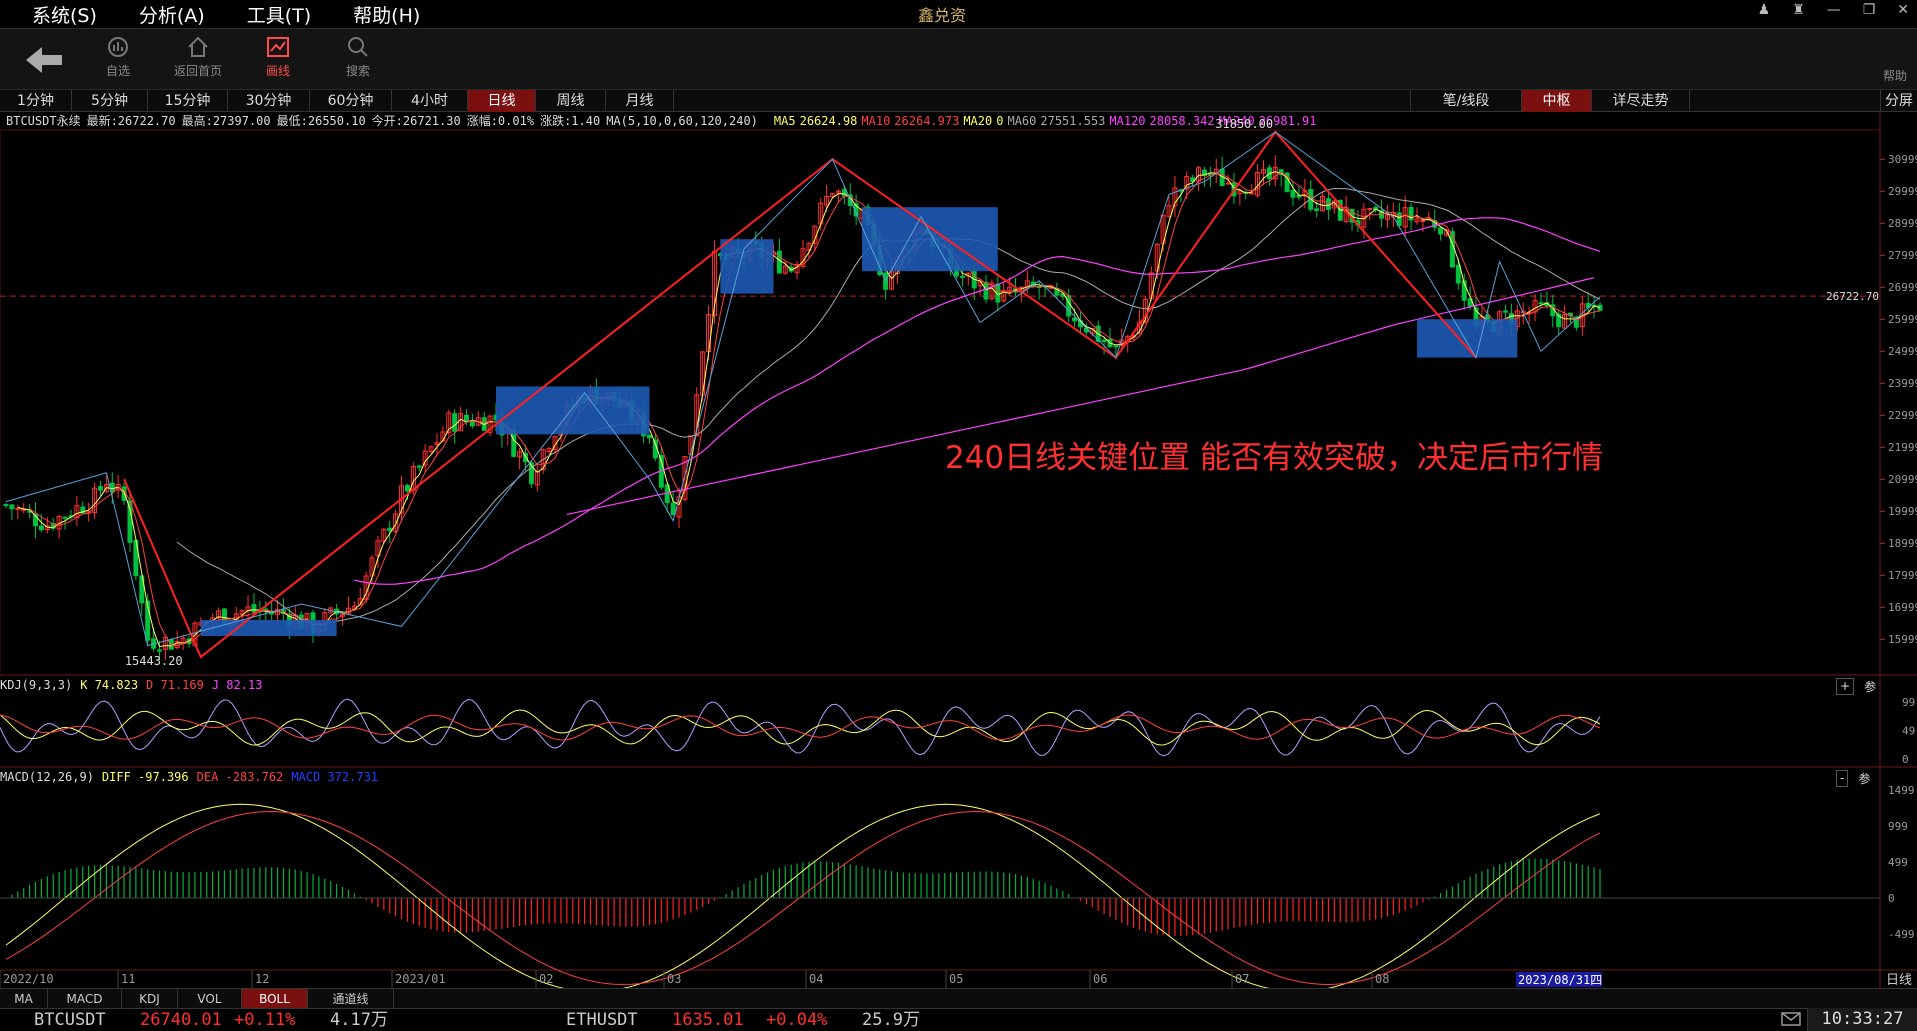 The image size is (1917, 1031). What do you see at coordinates (1845, 686) in the screenshot?
I see `kdj-add-button: +` at bounding box center [1845, 686].